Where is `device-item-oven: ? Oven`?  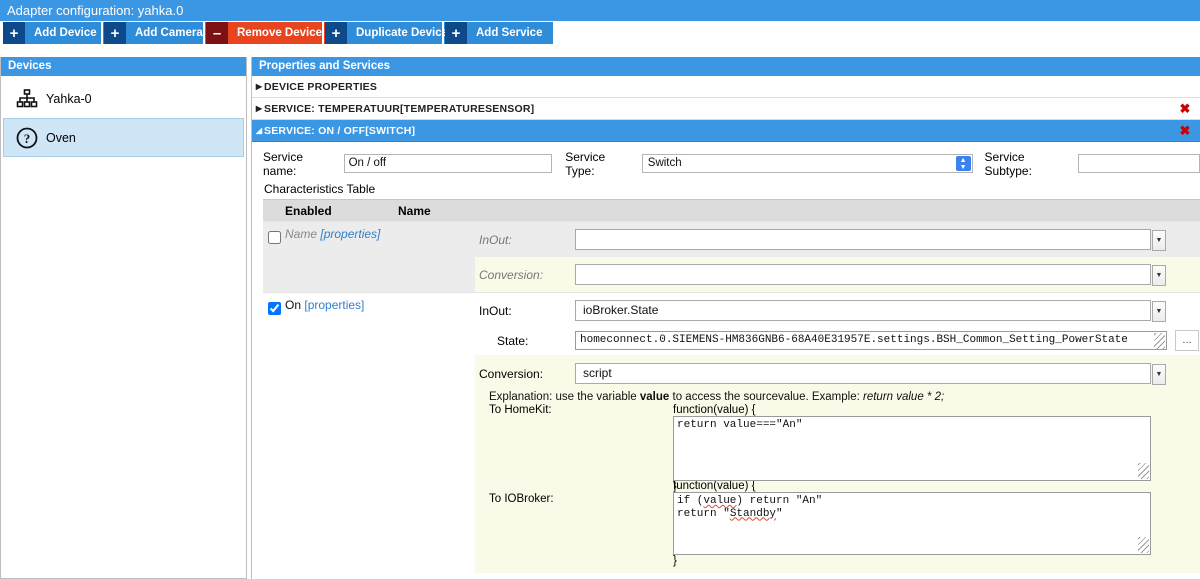 device-item-oven: ? Oven is located at coordinates (123, 137).